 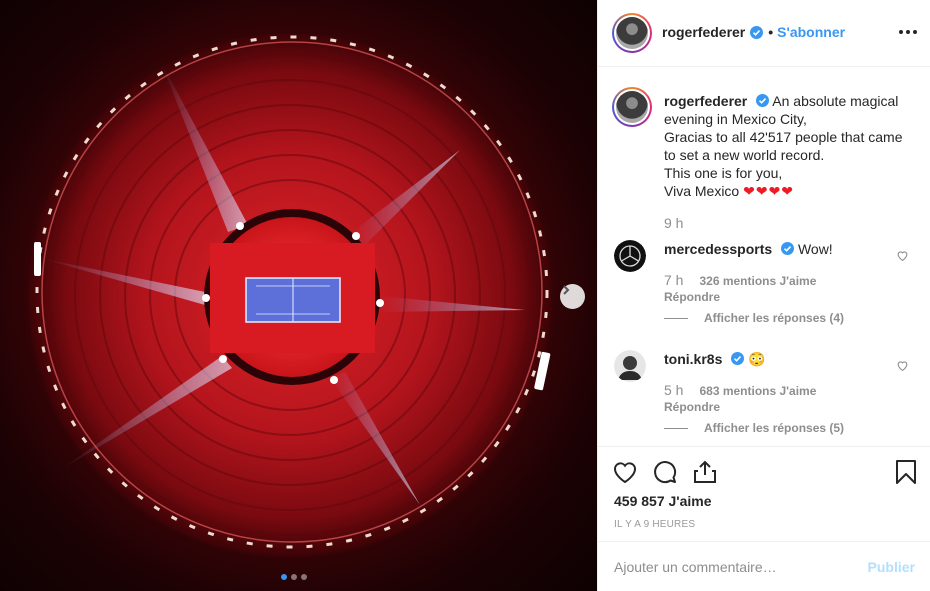 I want to click on view-replies-button: Afficher les réponses (4), so click(x=754, y=318).